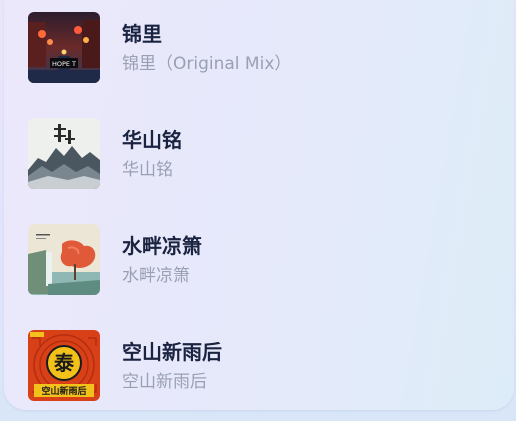 This screenshot has height=421, width=516. Describe the element at coordinates (64, 64) in the screenshot. I see `svg-text: HOPE T` at that location.